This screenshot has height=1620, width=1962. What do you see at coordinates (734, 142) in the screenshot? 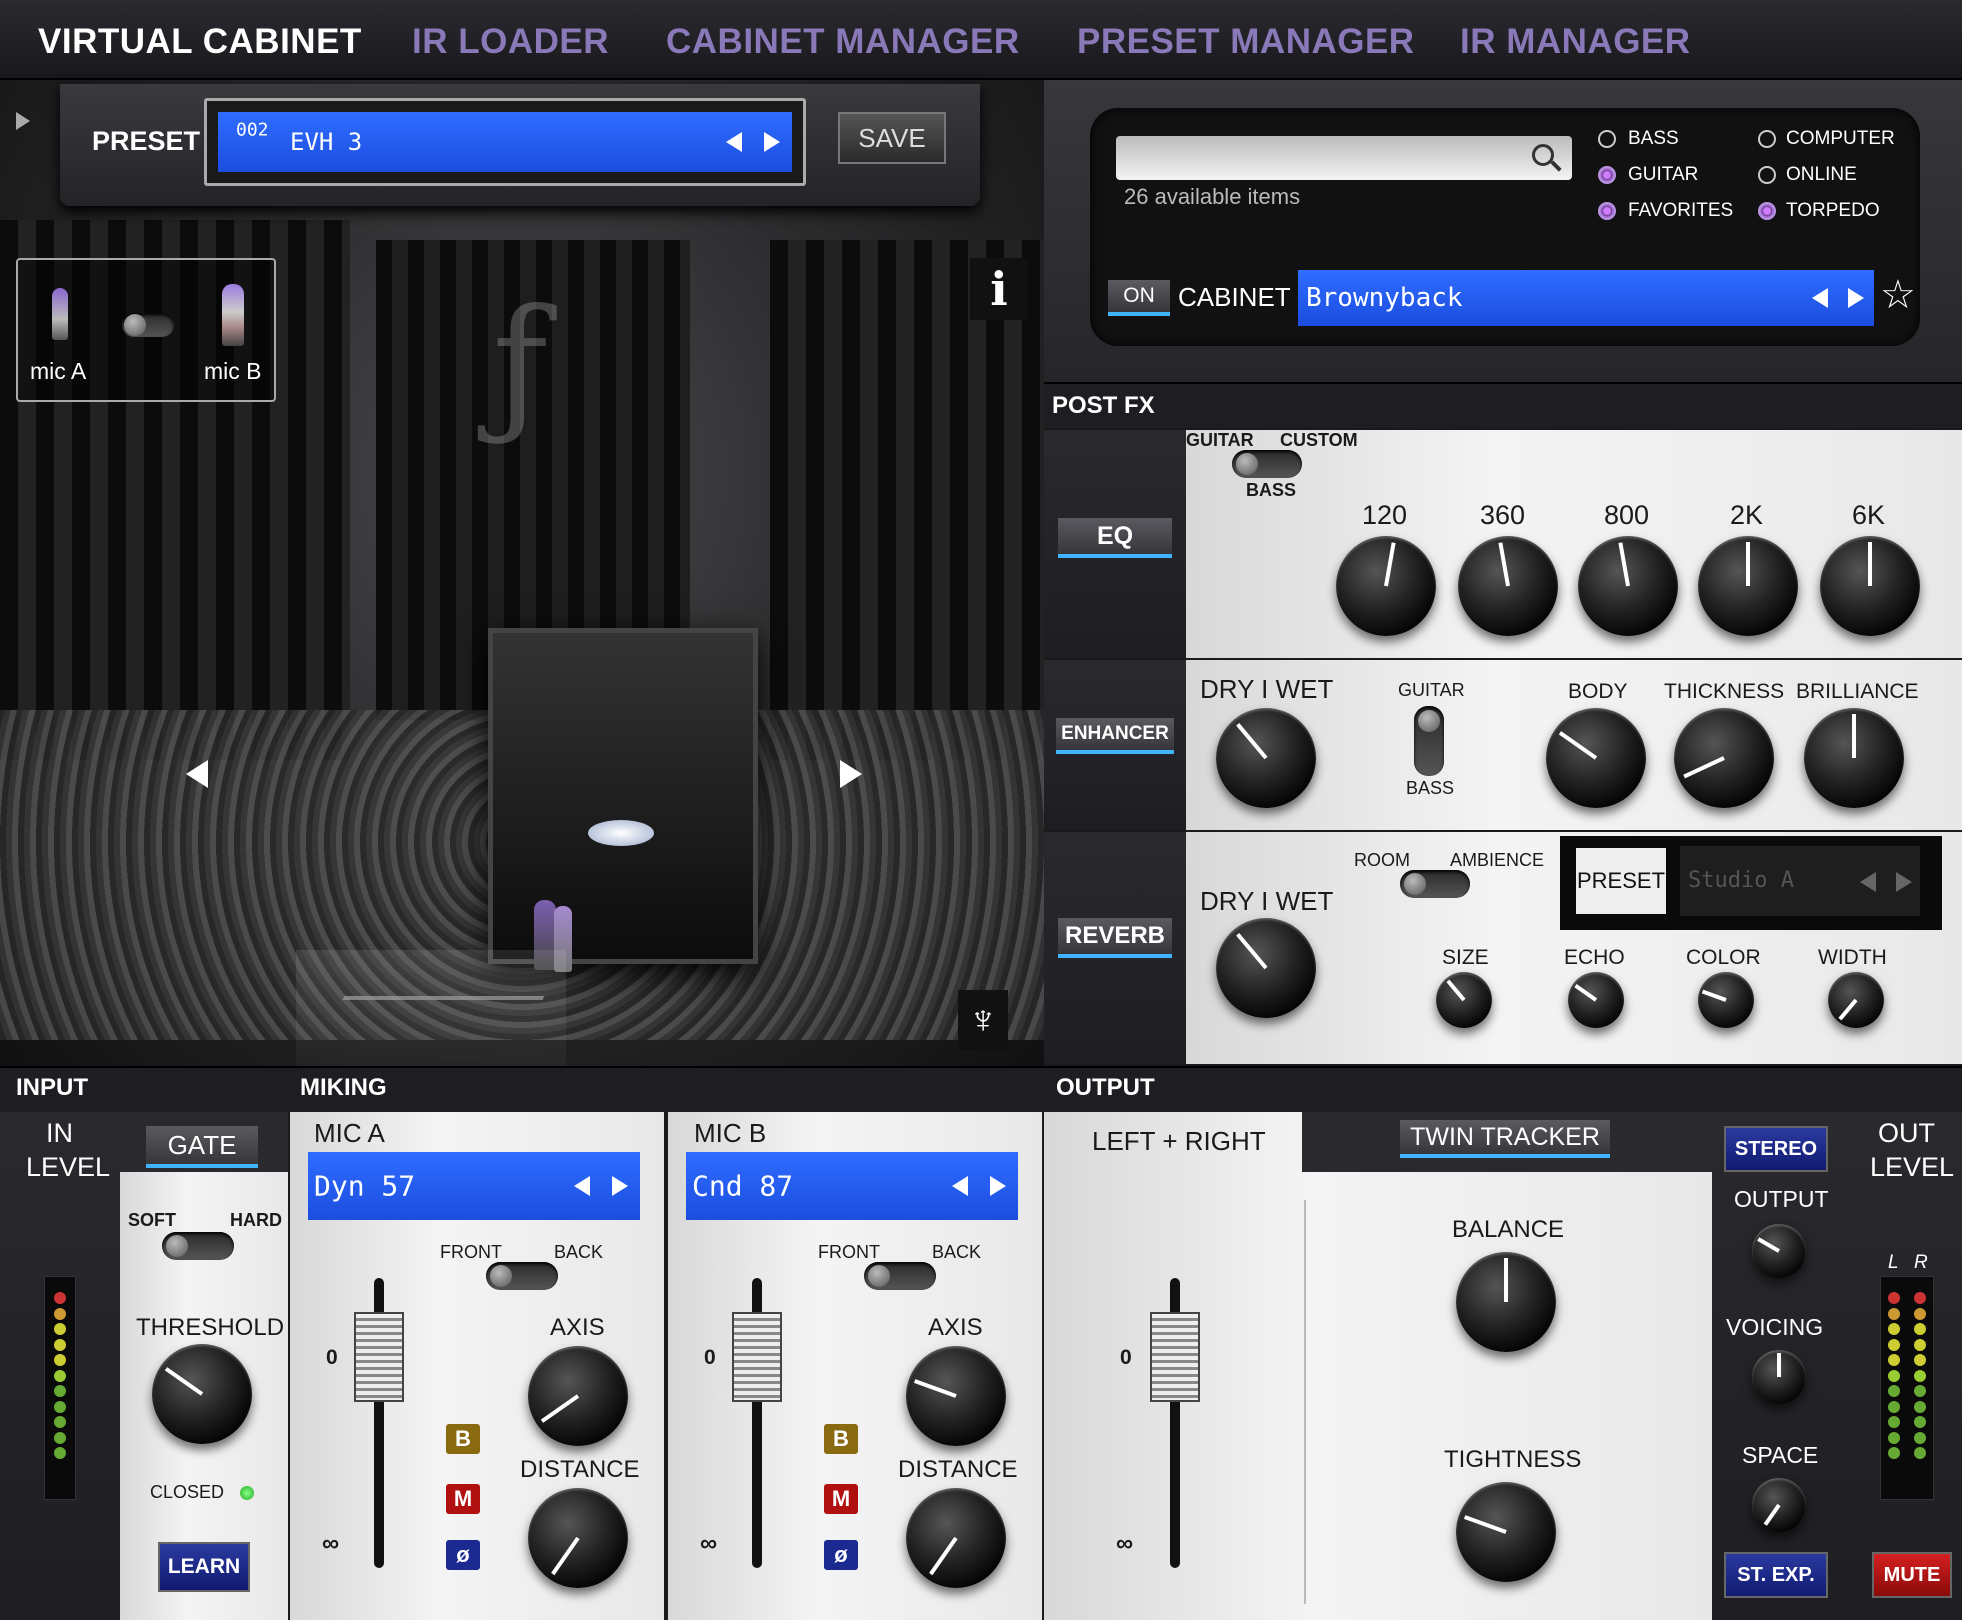
I see `preset-prev-icon` at bounding box center [734, 142].